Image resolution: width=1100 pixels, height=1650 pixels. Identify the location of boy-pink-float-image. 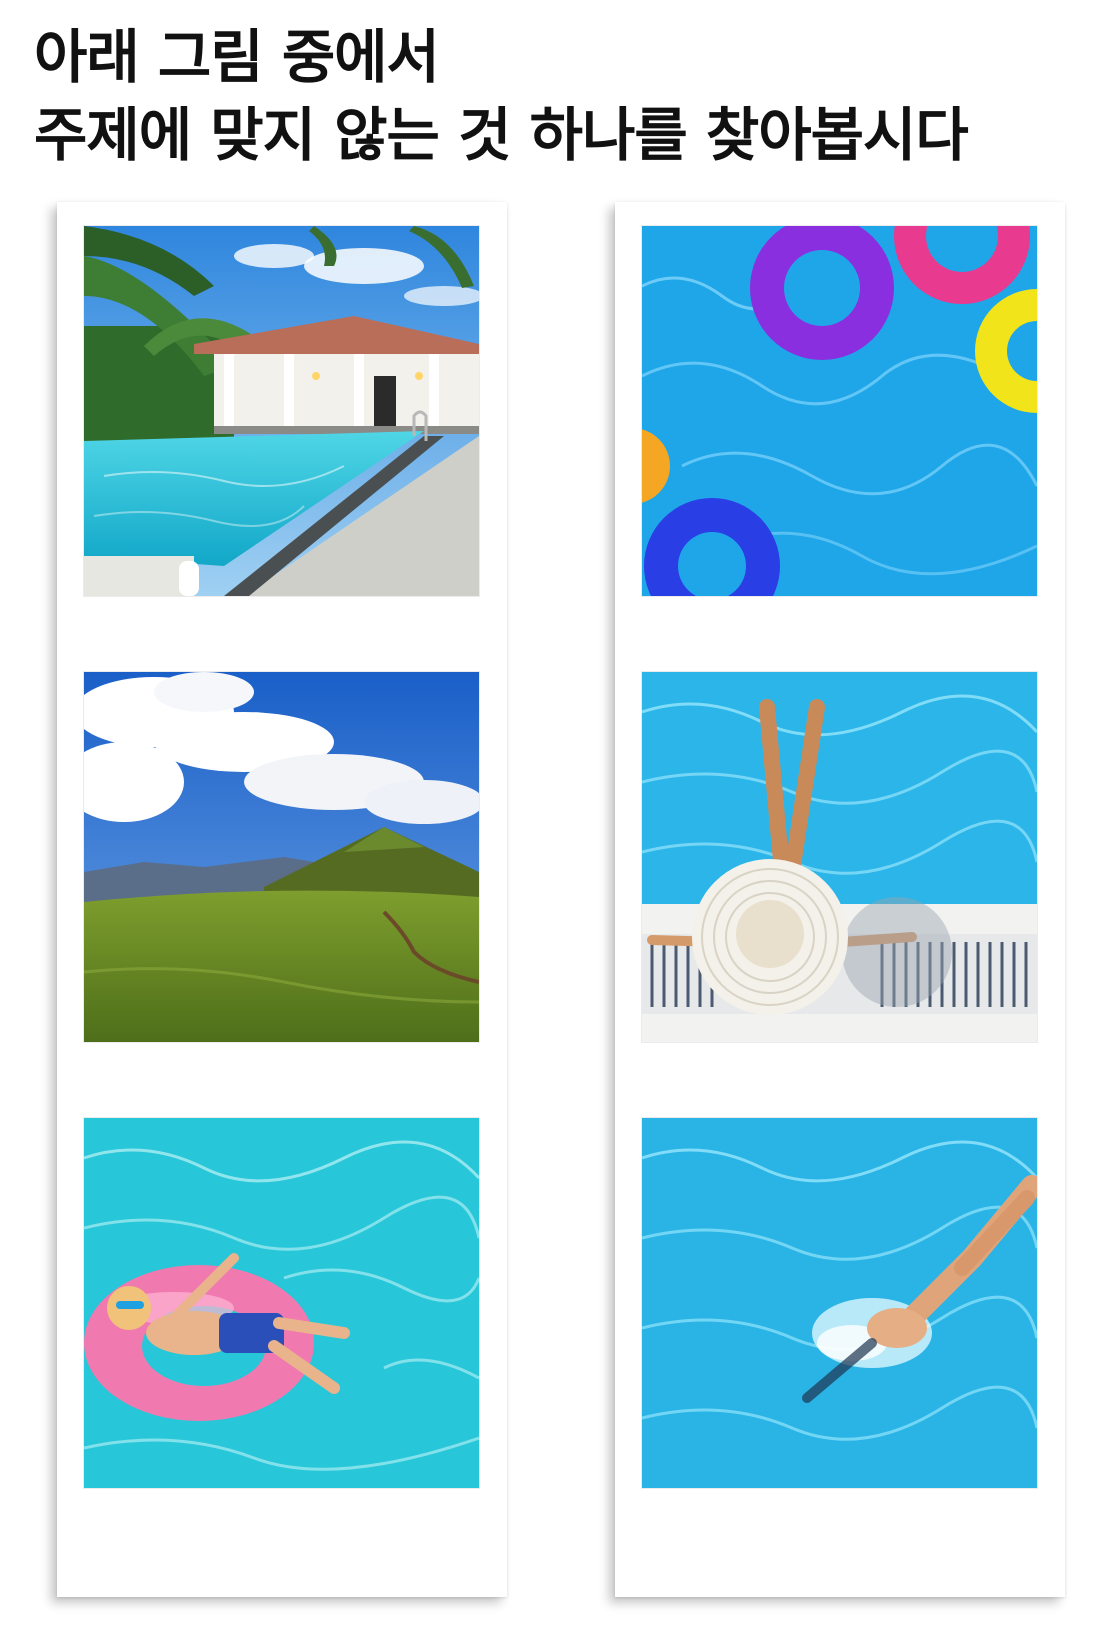
(281, 1303).